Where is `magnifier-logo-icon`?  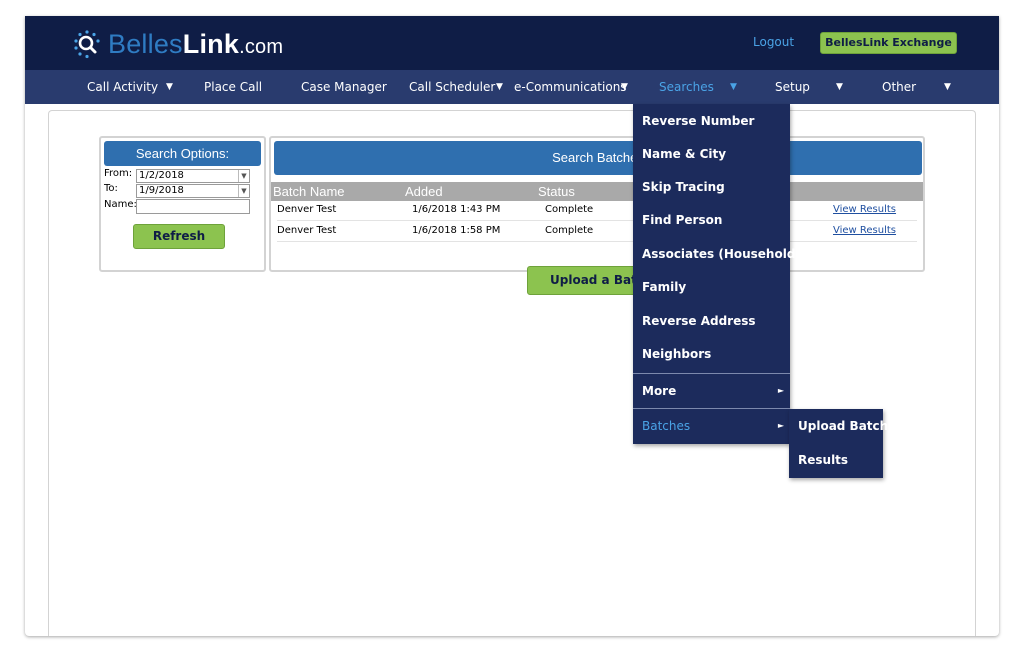
magnifier-logo-icon is located at coordinates (87, 44).